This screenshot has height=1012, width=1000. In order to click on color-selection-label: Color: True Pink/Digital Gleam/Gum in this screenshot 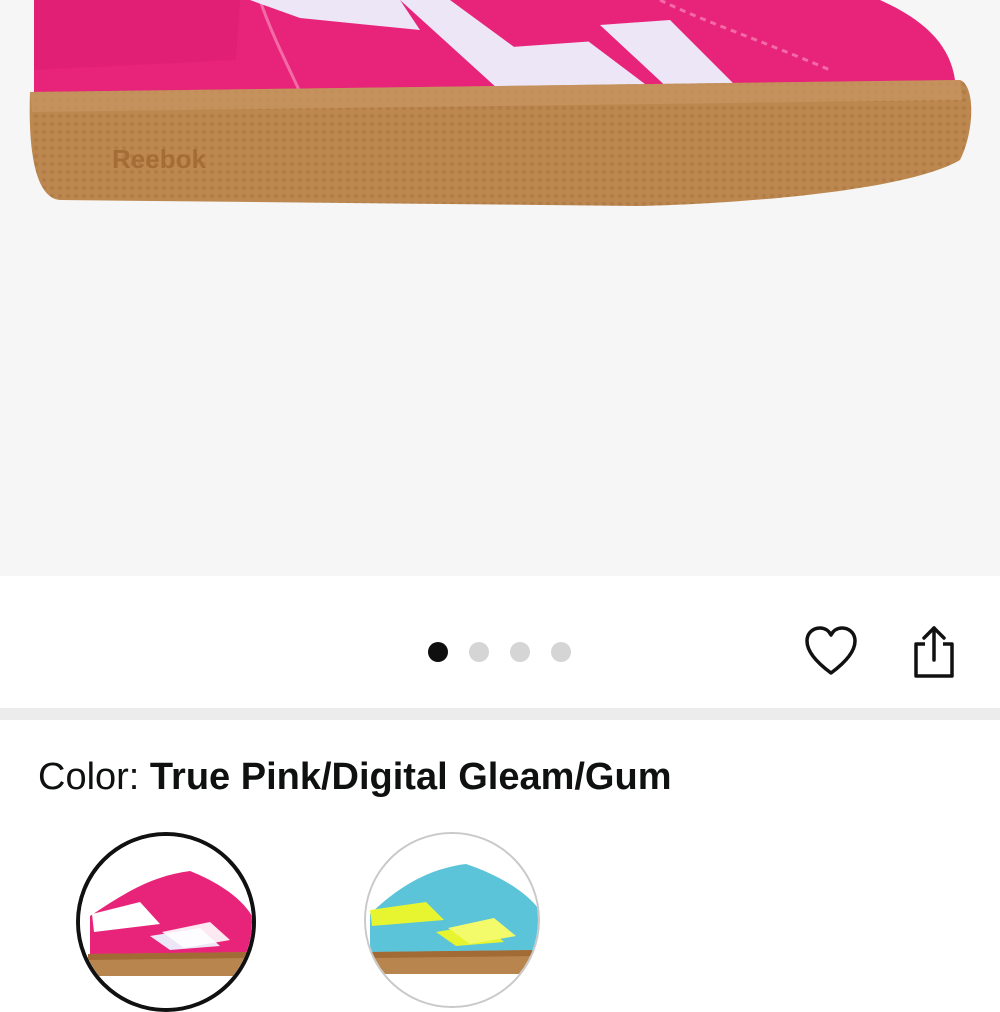, I will do `click(355, 777)`.